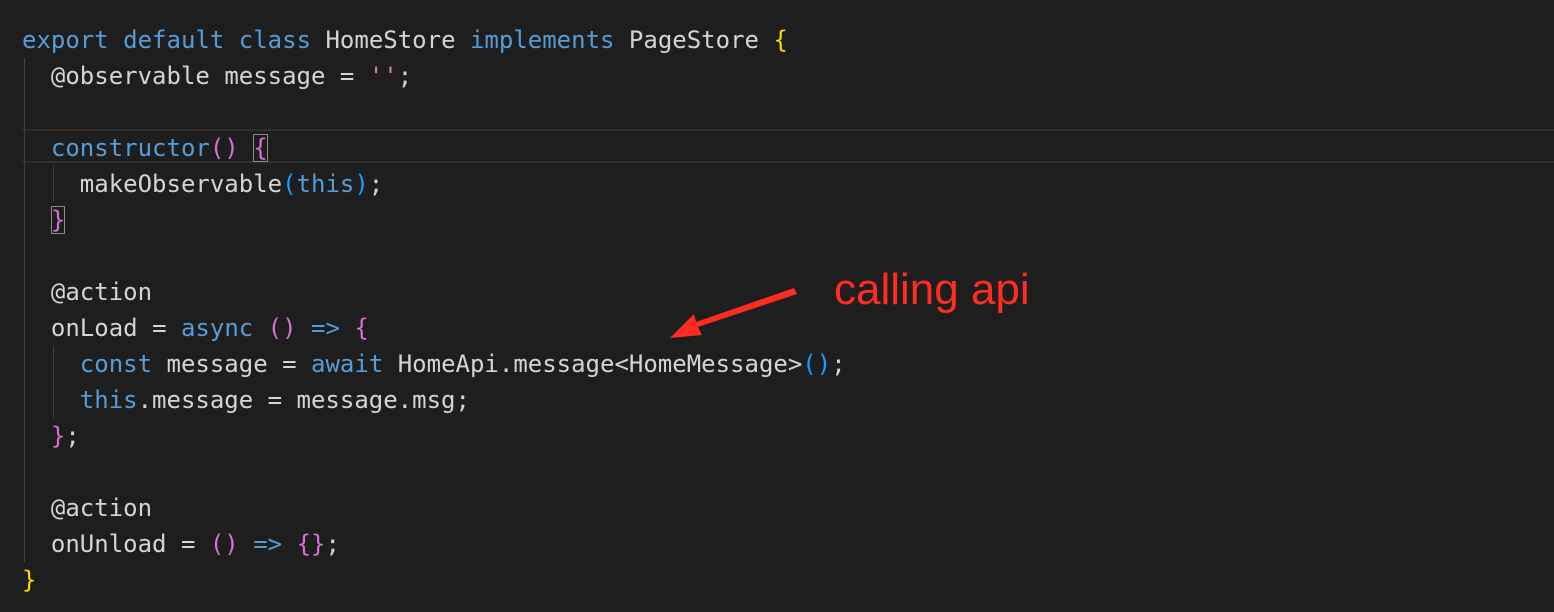  I want to click on constructor-keyword: constructor, so click(130, 148).